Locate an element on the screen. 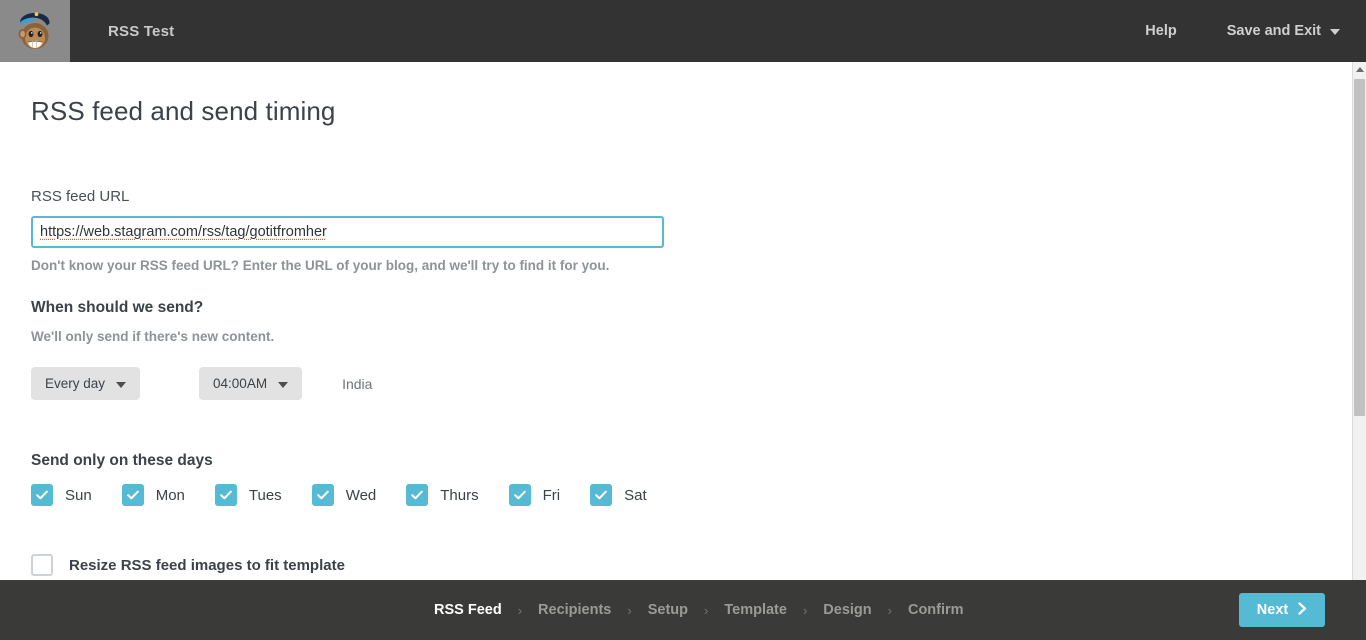 This screenshot has width=1366, height=640. breadcrumb-step-recipients: Recipients is located at coordinates (574, 610).